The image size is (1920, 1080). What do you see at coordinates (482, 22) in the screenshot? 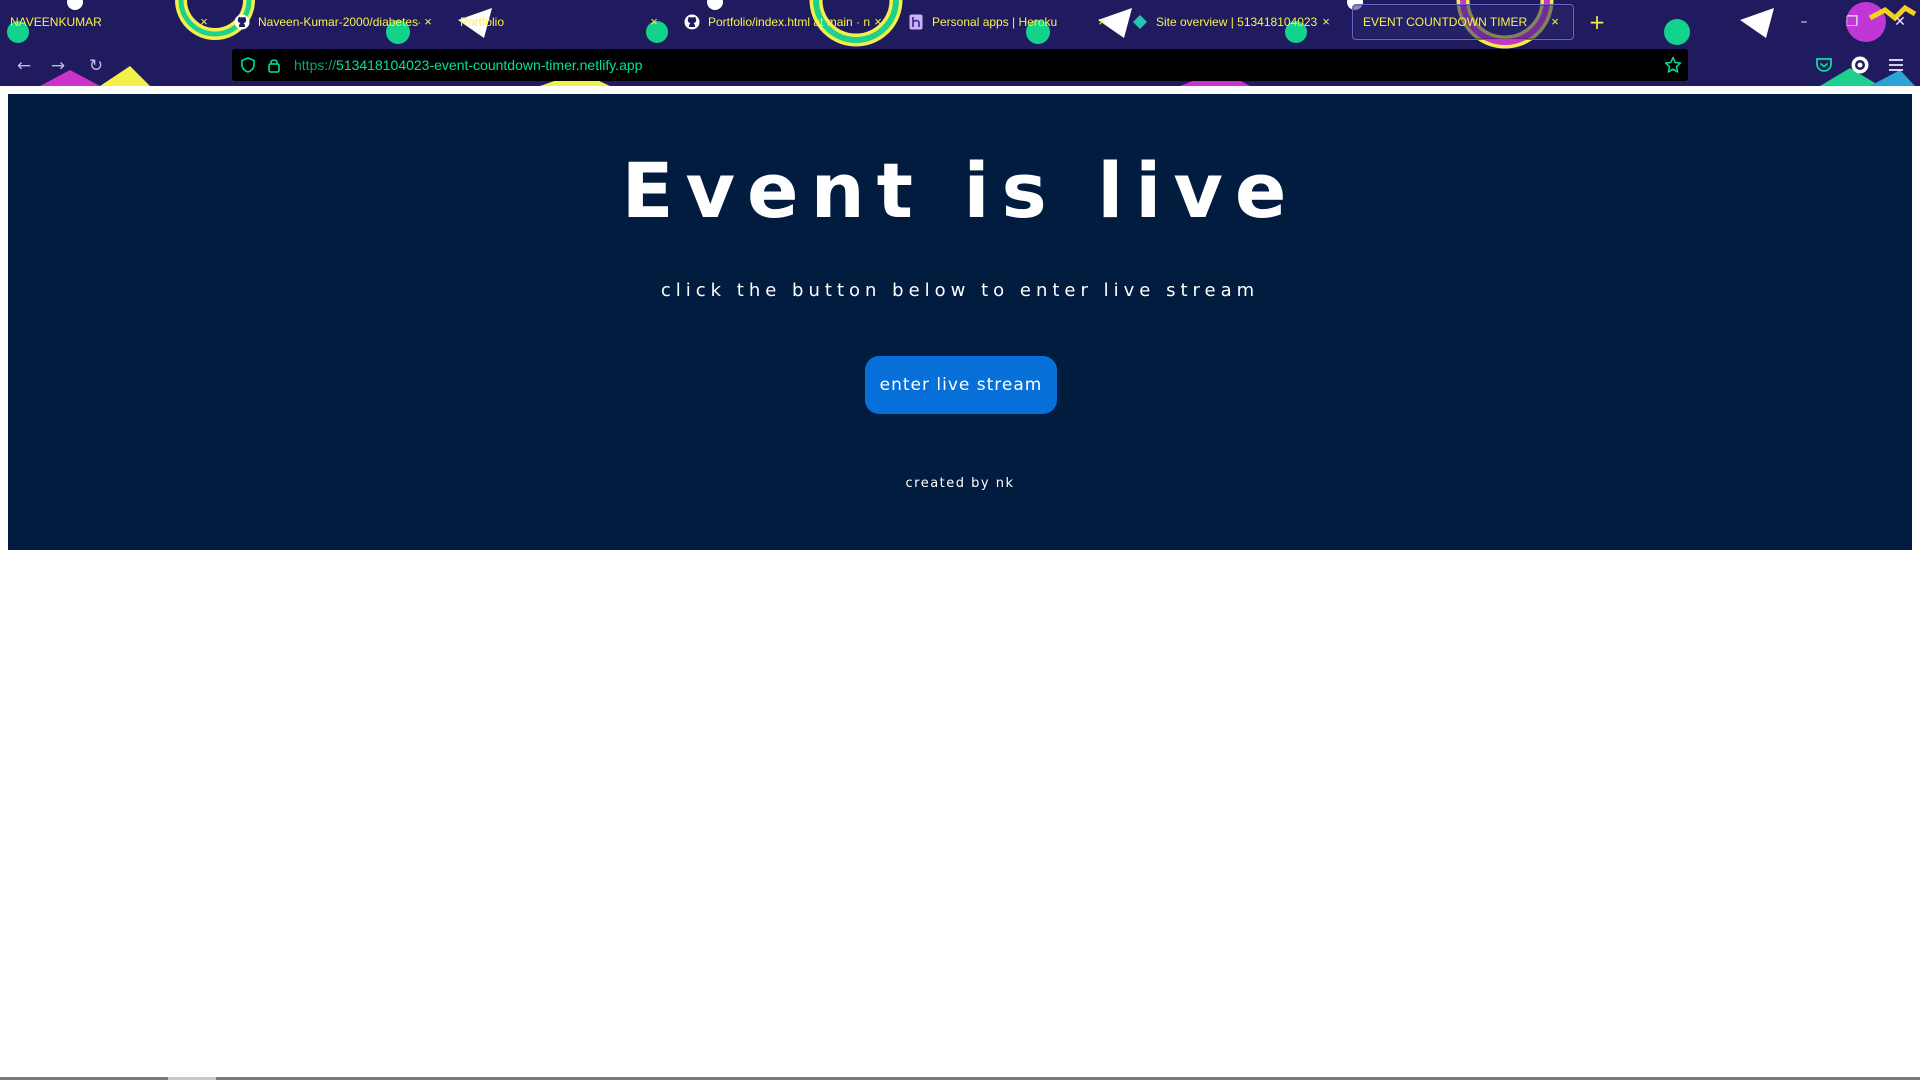
I see `tab-title: Portfolio` at bounding box center [482, 22].